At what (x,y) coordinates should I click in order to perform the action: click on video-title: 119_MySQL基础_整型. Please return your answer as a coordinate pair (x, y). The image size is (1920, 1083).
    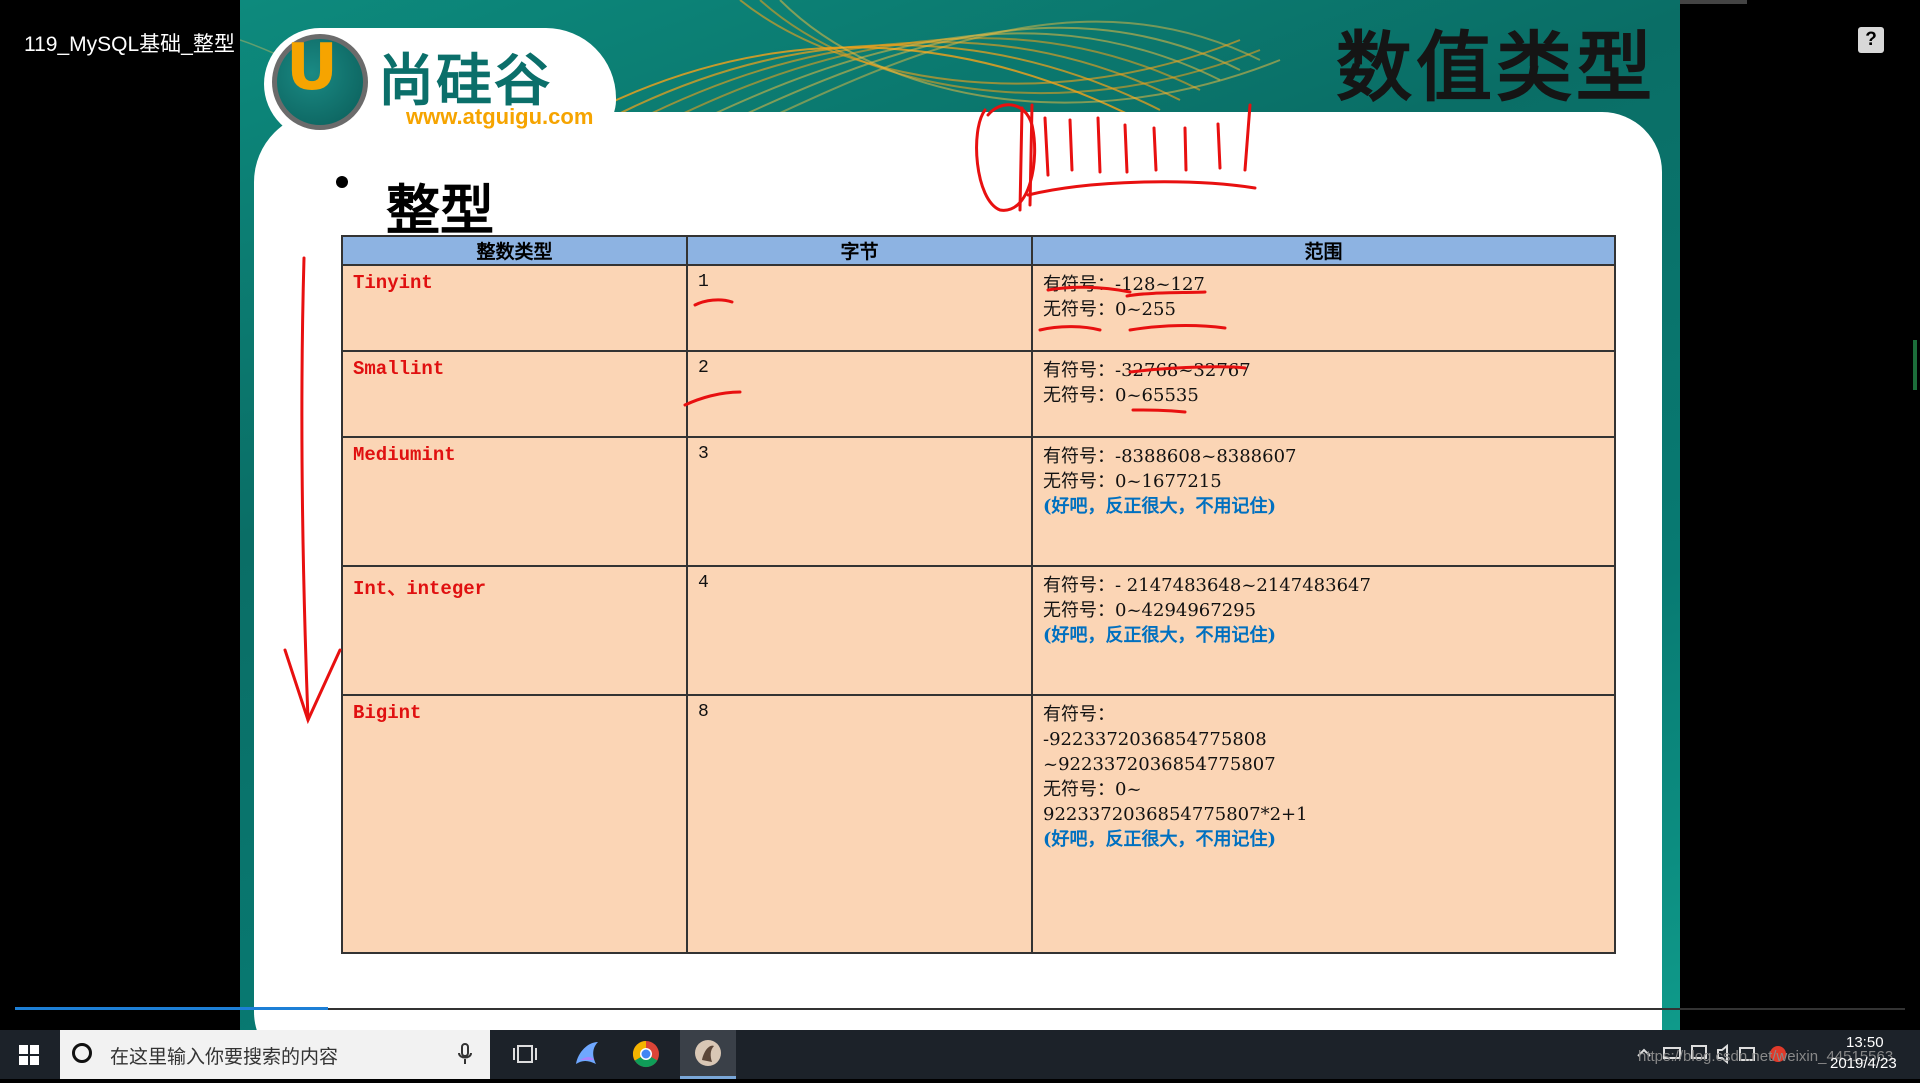
    Looking at the image, I should click on (129, 44).